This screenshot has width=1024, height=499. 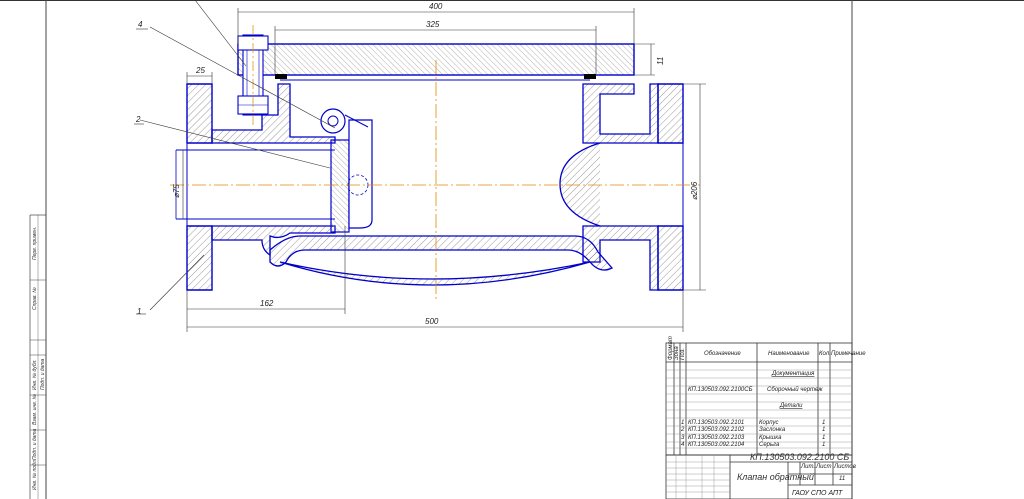 What do you see at coordinates (682, 423) in the screenshot?
I see `spec-row-pos: 1` at bounding box center [682, 423].